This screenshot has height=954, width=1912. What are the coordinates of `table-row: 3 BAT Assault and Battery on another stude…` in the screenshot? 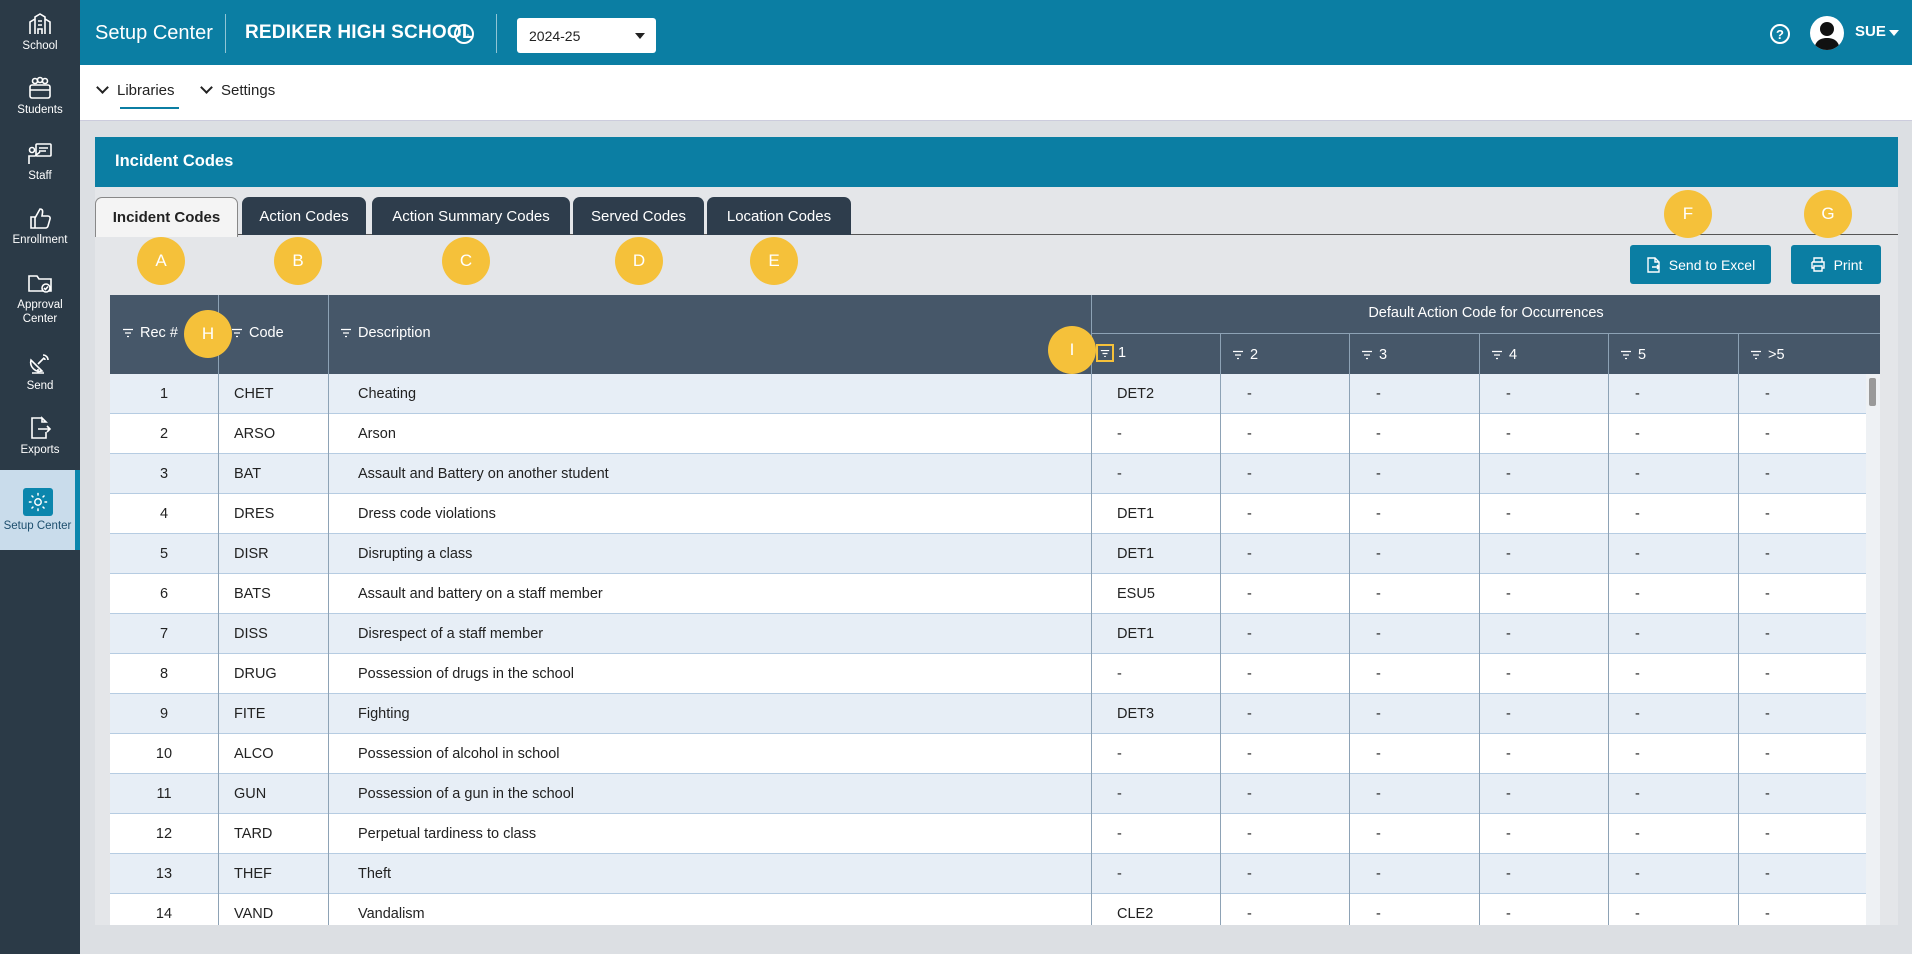 It's located at (988, 474).